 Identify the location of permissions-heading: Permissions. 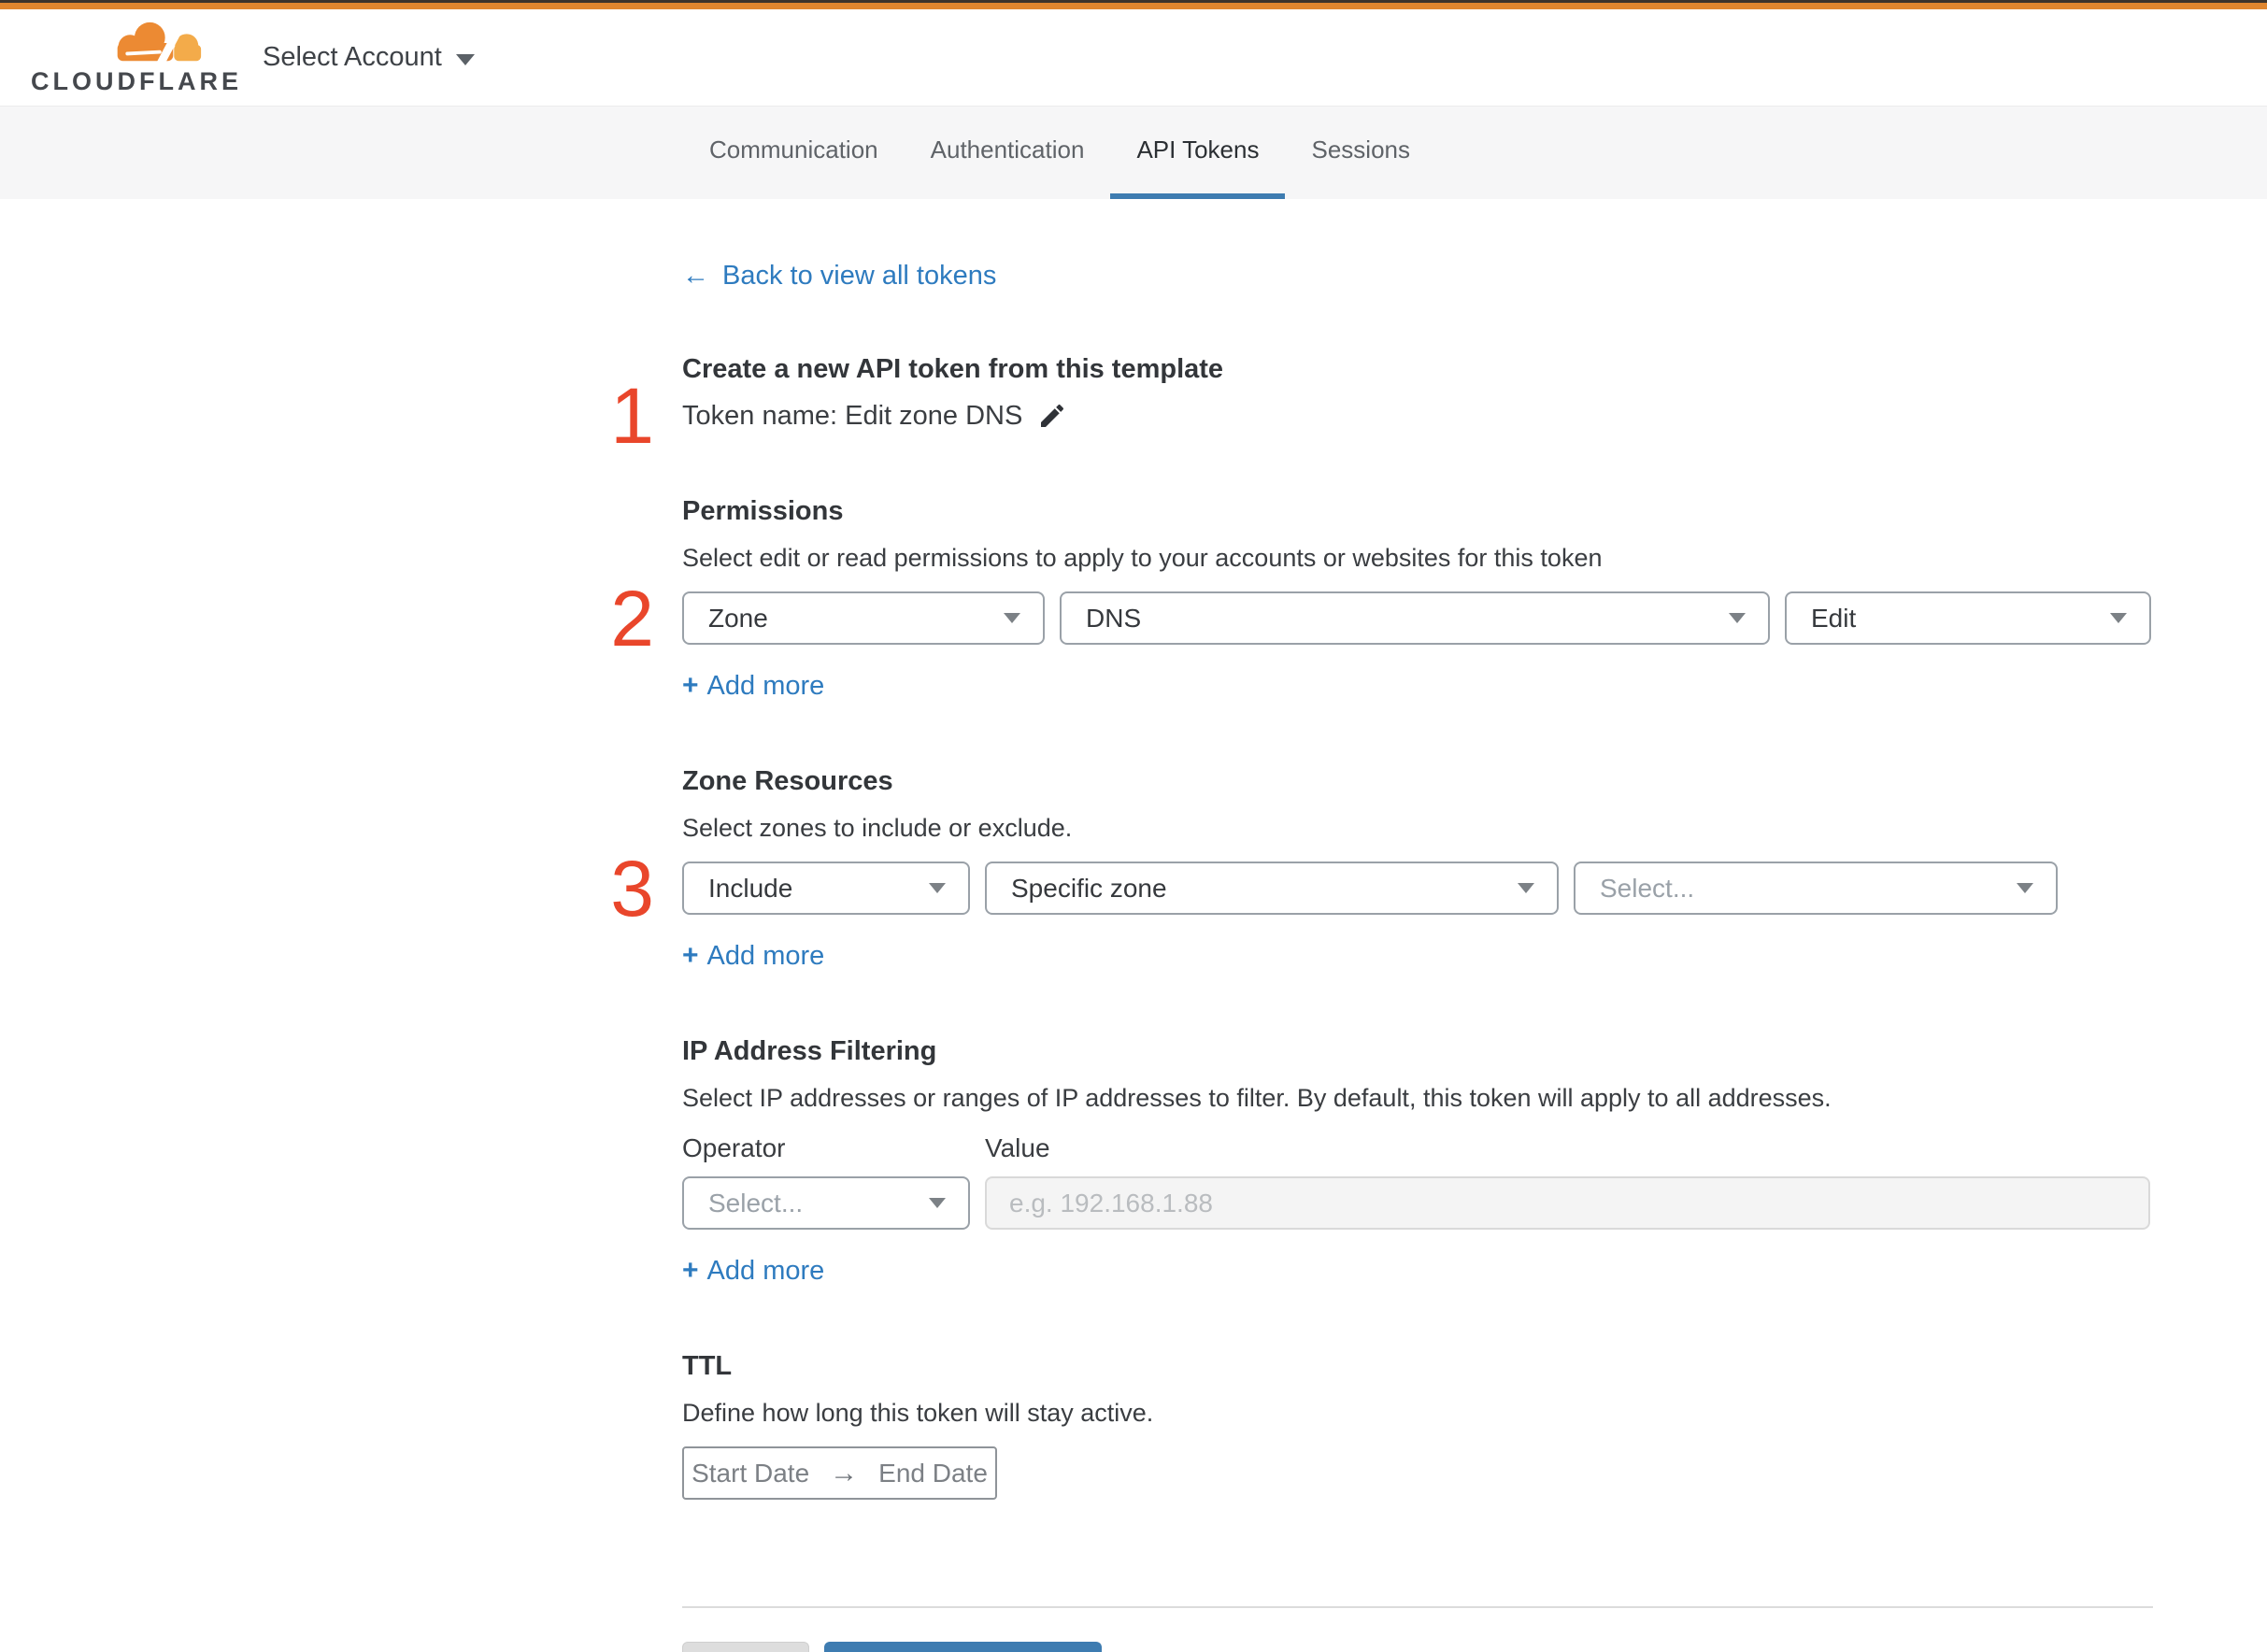
(763, 511).